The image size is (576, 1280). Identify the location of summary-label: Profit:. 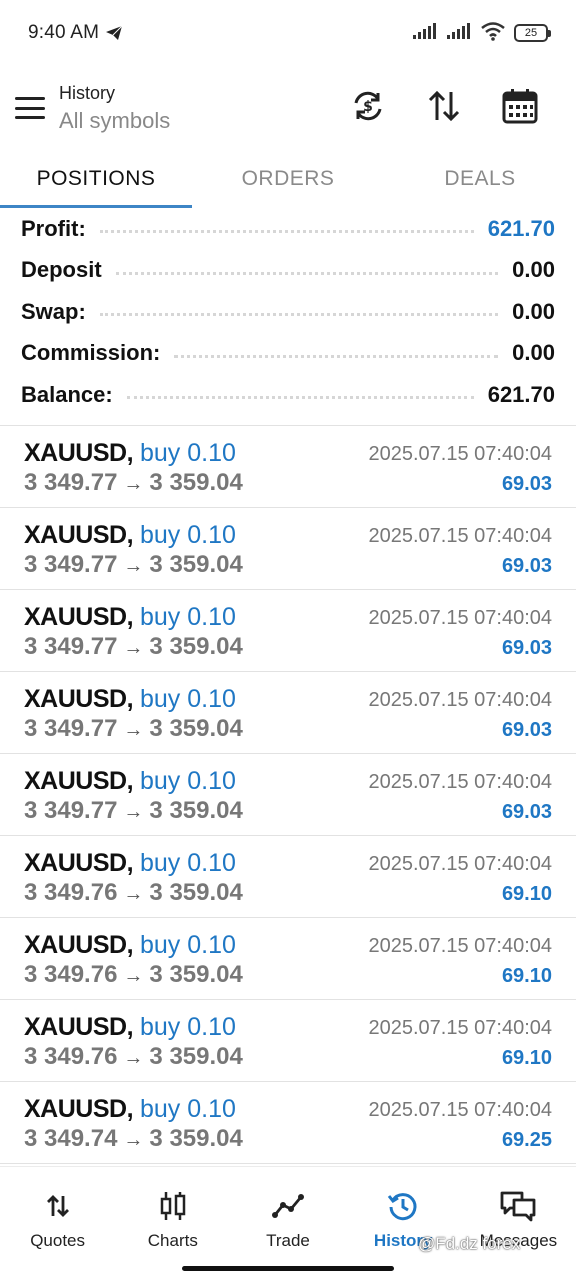
(53, 228).